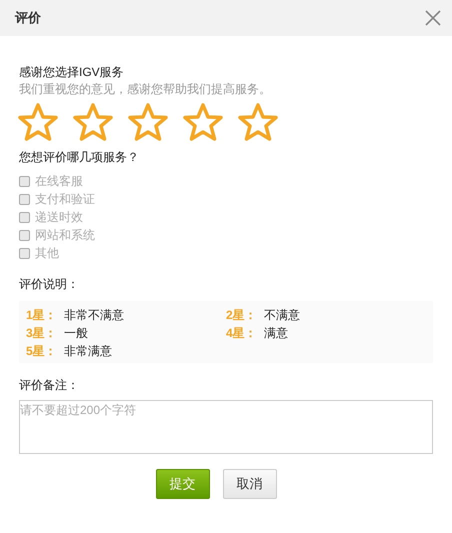 This screenshot has width=452, height=533. Describe the element at coordinates (145, 89) in the screenshot. I see `intro-subtitle: 我们重视您的意见，感谢您帮助我们提高服务。` at that location.